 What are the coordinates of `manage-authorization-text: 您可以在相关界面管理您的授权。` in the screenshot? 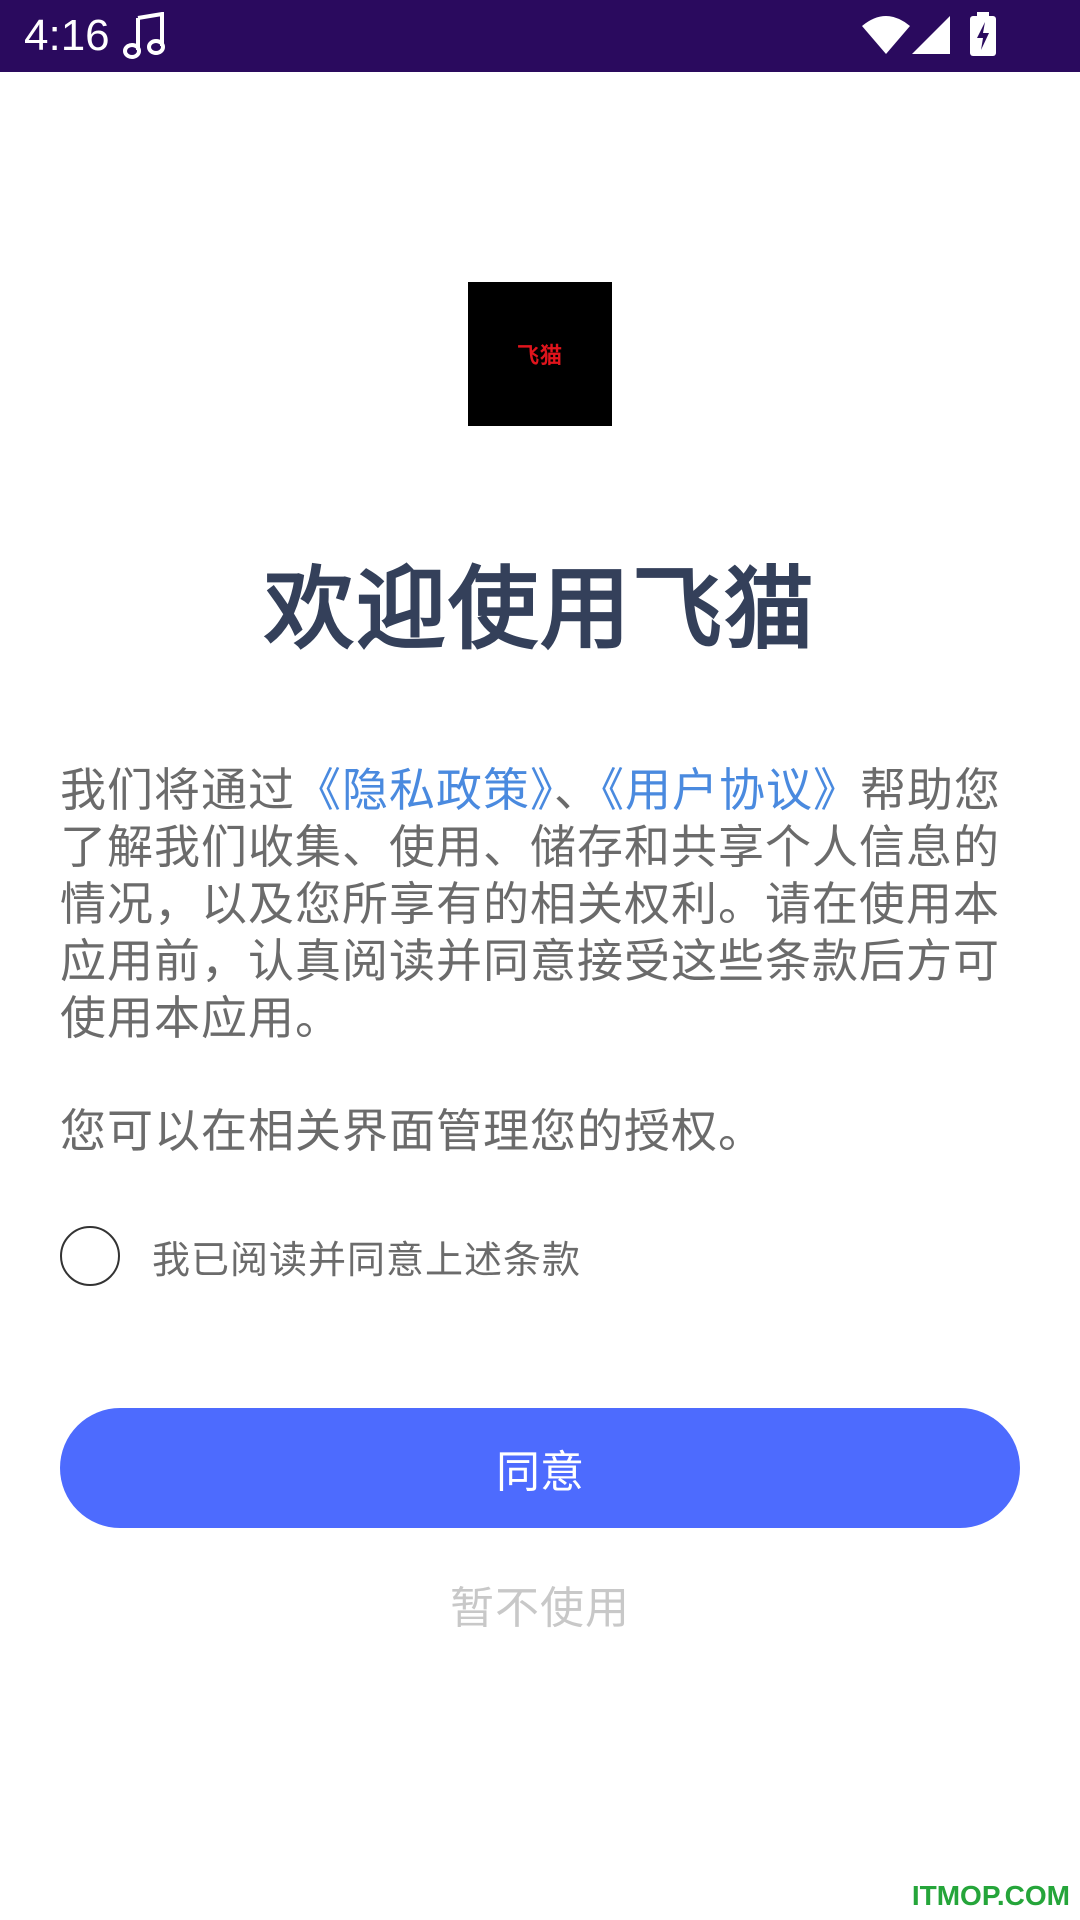 It's located at (412, 1131).